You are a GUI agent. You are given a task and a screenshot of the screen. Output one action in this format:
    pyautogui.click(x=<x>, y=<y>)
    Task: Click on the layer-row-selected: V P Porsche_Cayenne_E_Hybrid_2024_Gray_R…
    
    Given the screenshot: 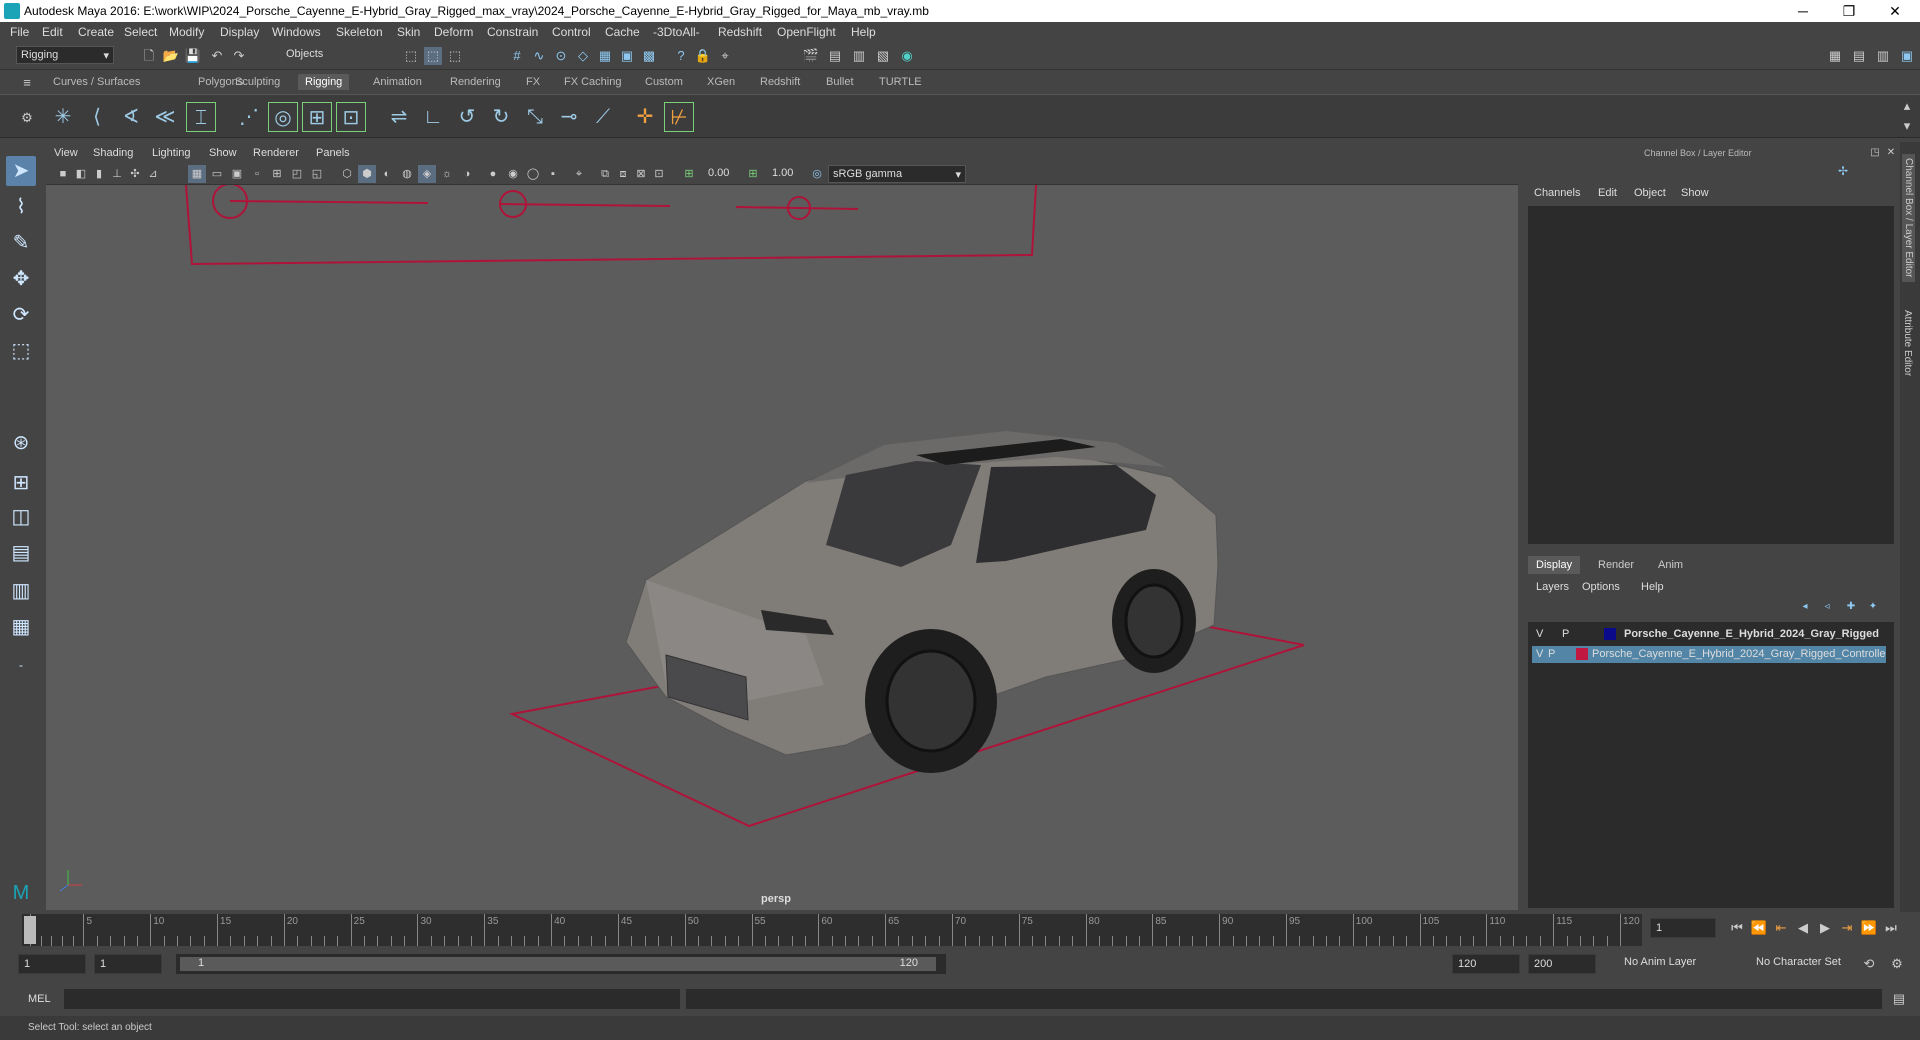 What is the action you would take?
    pyautogui.click(x=1709, y=654)
    